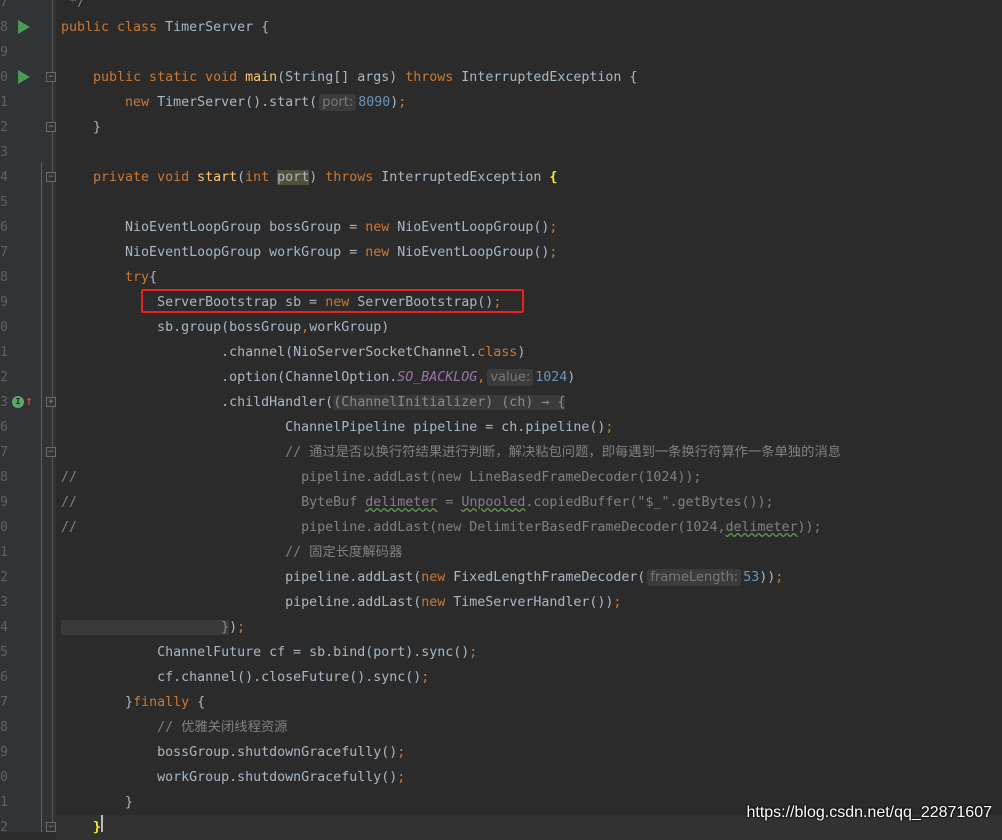  What do you see at coordinates (174, 727) in the screenshot?
I see `code-line: // 优雅关闭线程资源` at bounding box center [174, 727].